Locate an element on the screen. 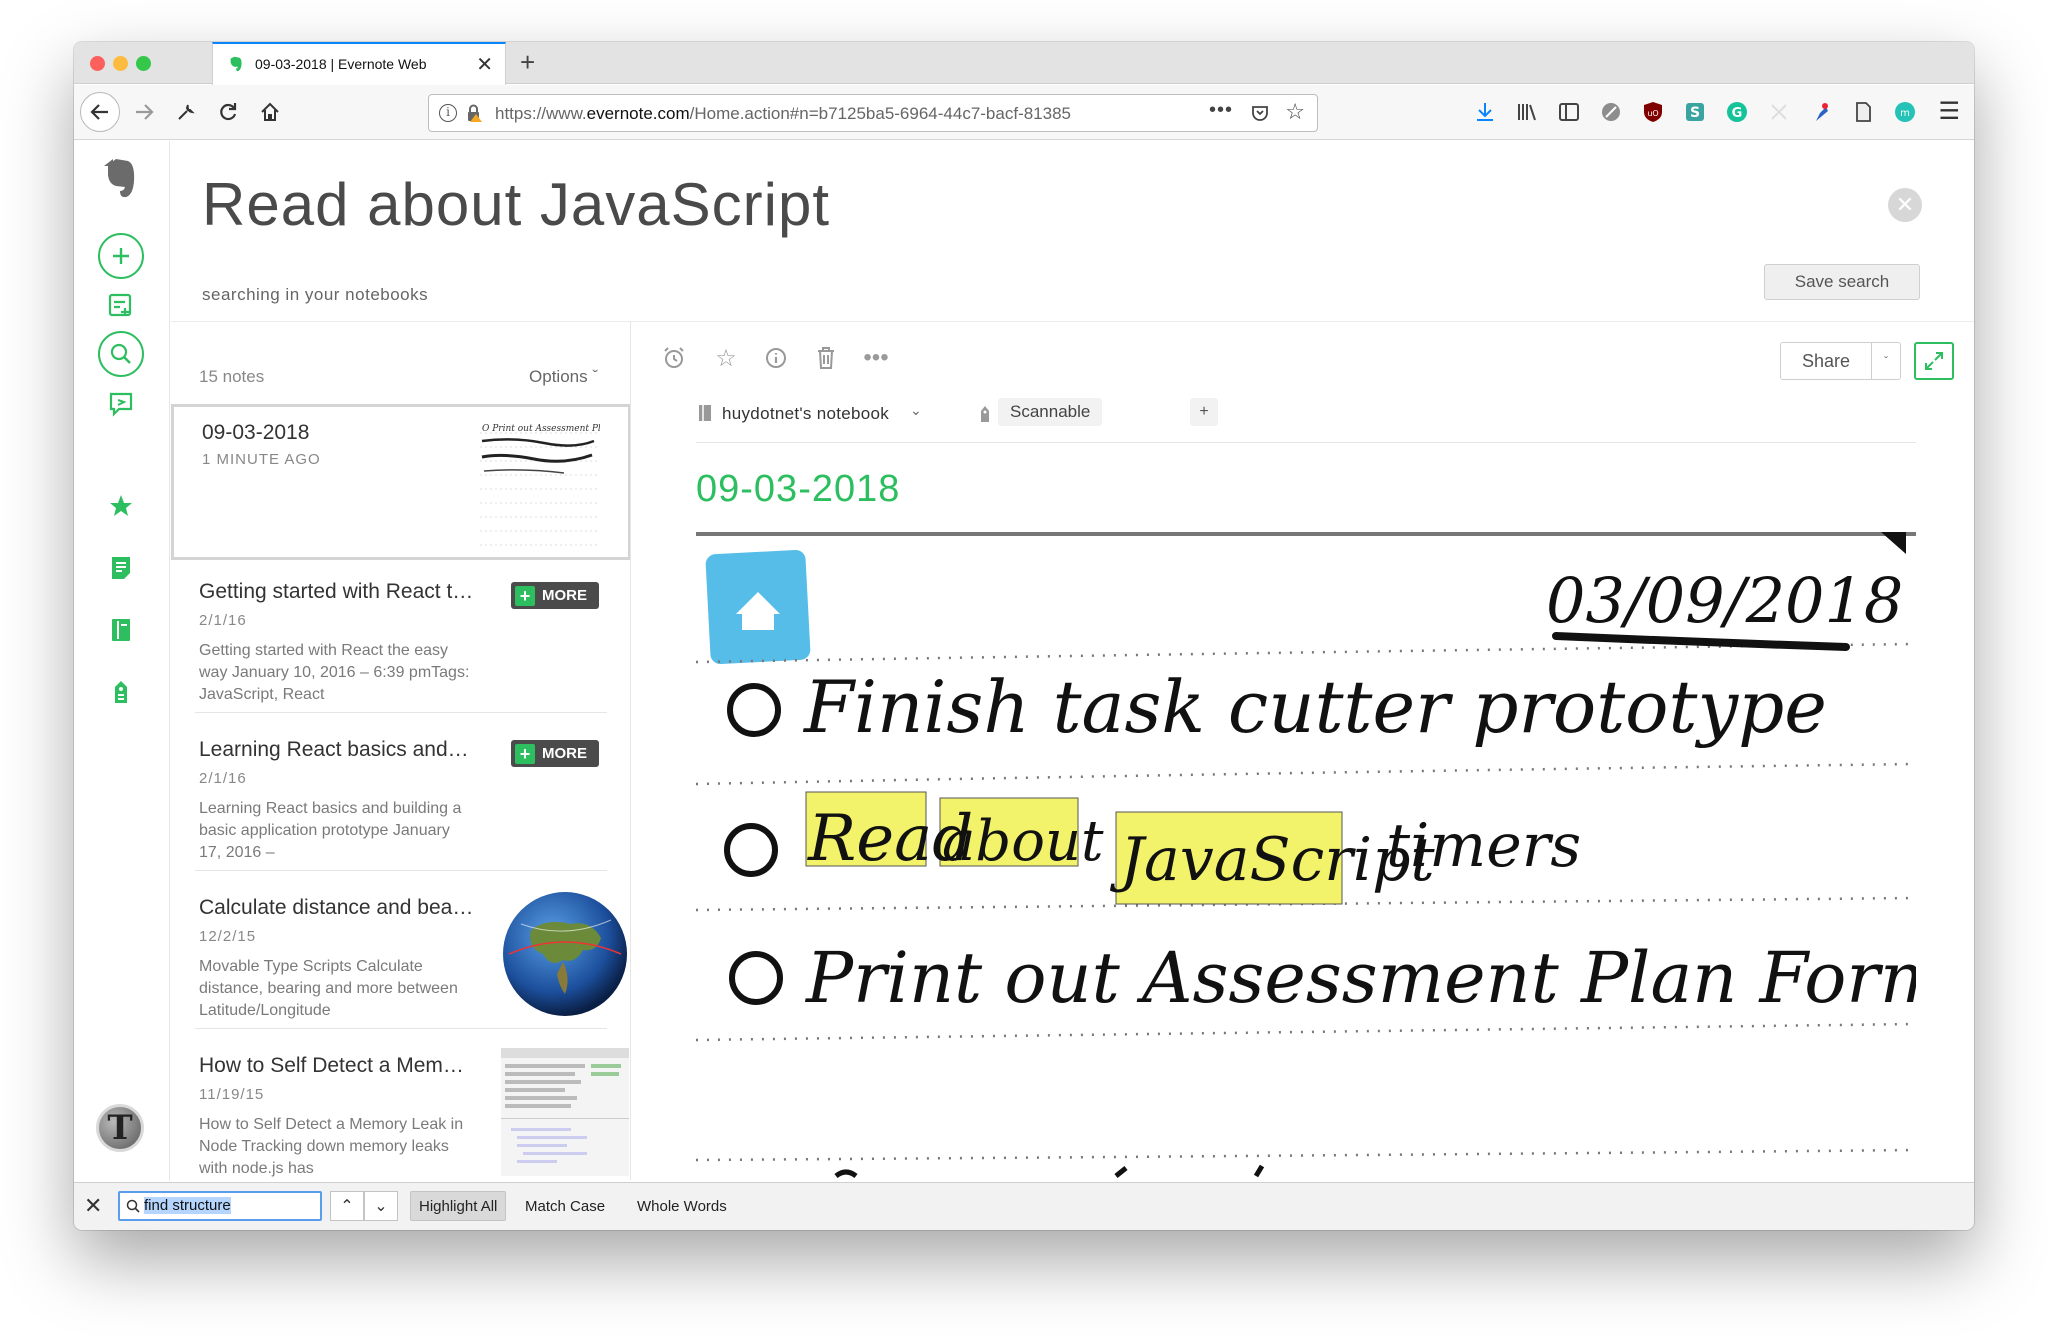 Image resolution: width=2047 pixels, height=1335 pixels. notes-button is located at coordinates (121, 568).